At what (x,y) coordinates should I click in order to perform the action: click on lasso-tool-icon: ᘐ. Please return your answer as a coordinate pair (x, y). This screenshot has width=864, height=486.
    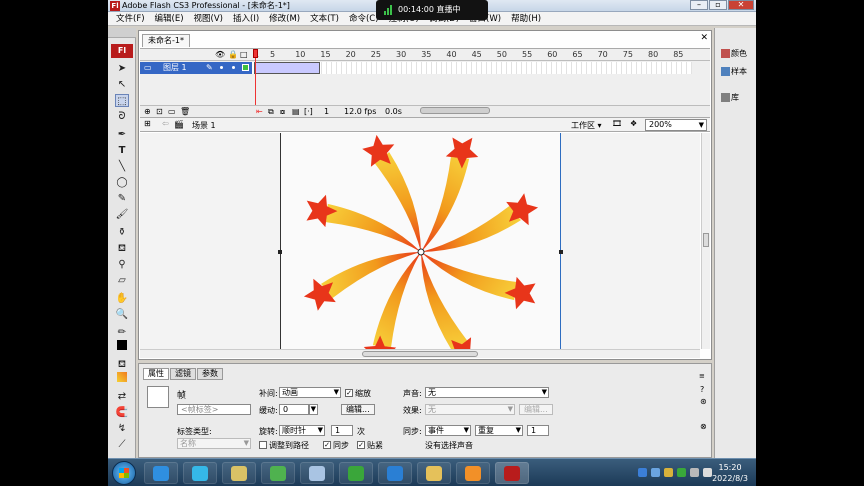
    Looking at the image, I should click on (122, 116).